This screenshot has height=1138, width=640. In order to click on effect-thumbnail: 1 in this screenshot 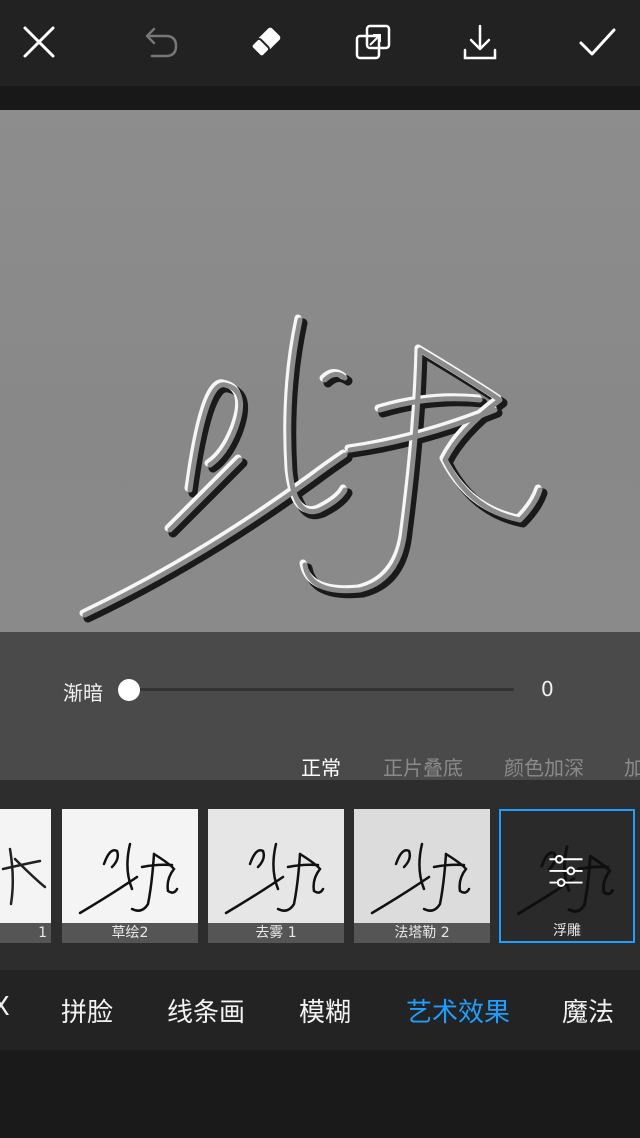, I will do `click(25, 876)`.